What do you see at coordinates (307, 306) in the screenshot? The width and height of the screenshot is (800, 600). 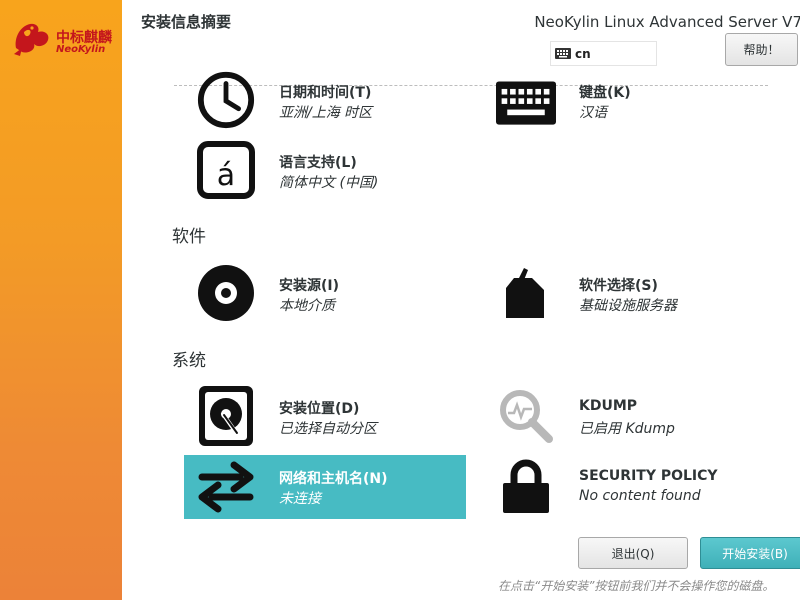 I see `spoke-status: 本地介质` at bounding box center [307, 306].